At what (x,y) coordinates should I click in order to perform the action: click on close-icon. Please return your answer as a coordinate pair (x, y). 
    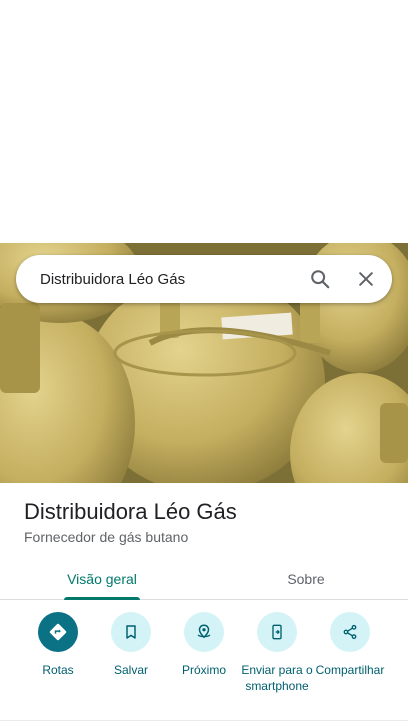
    Looking at the image, I should click on (366, 279).